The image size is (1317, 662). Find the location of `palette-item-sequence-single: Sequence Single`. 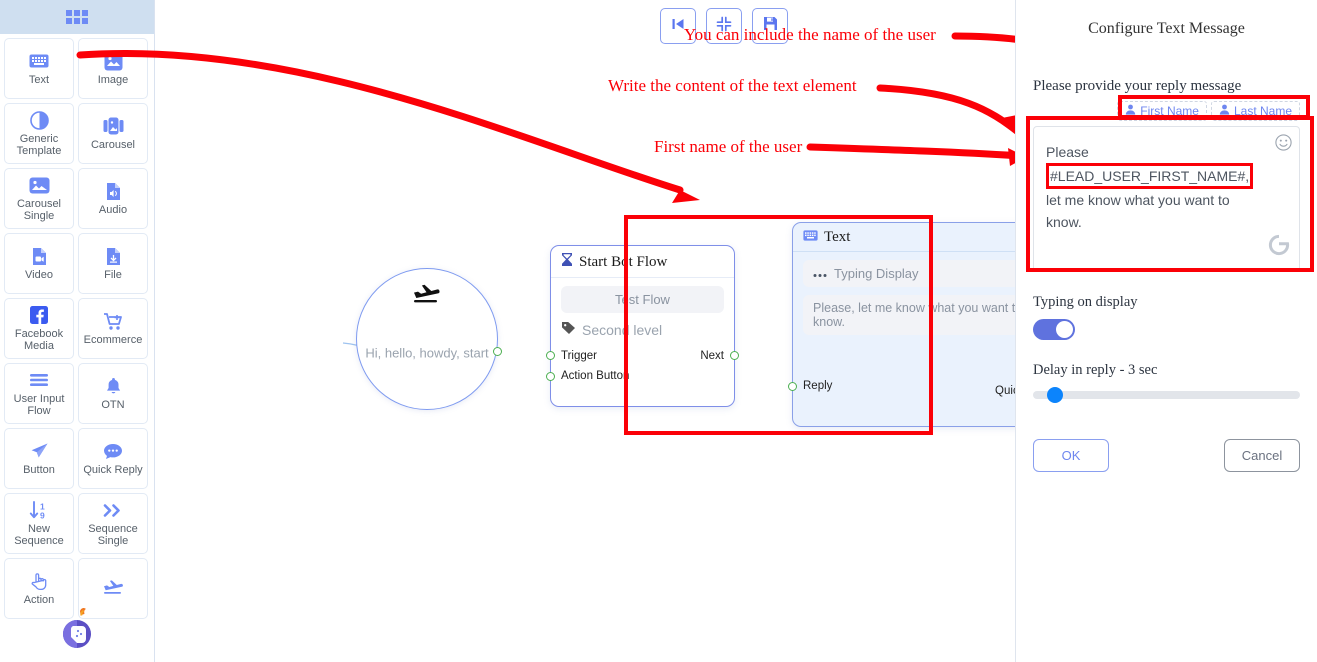

palette-item-sequence-single: Sequence Single is located at coordinates (113, 523).